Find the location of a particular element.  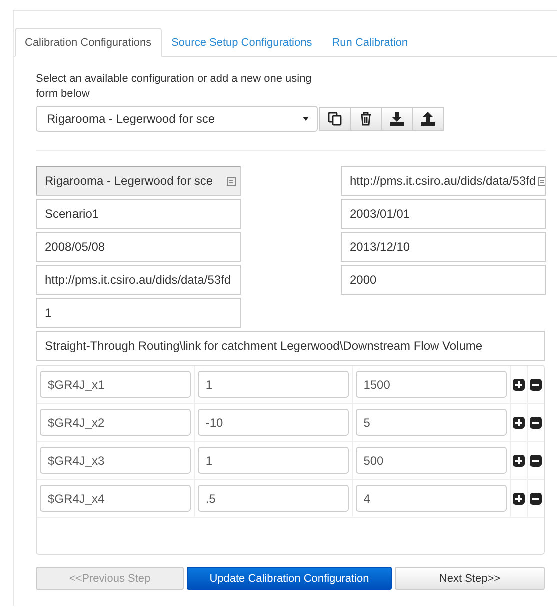

trash-icon is located at coordinates (366, 119).